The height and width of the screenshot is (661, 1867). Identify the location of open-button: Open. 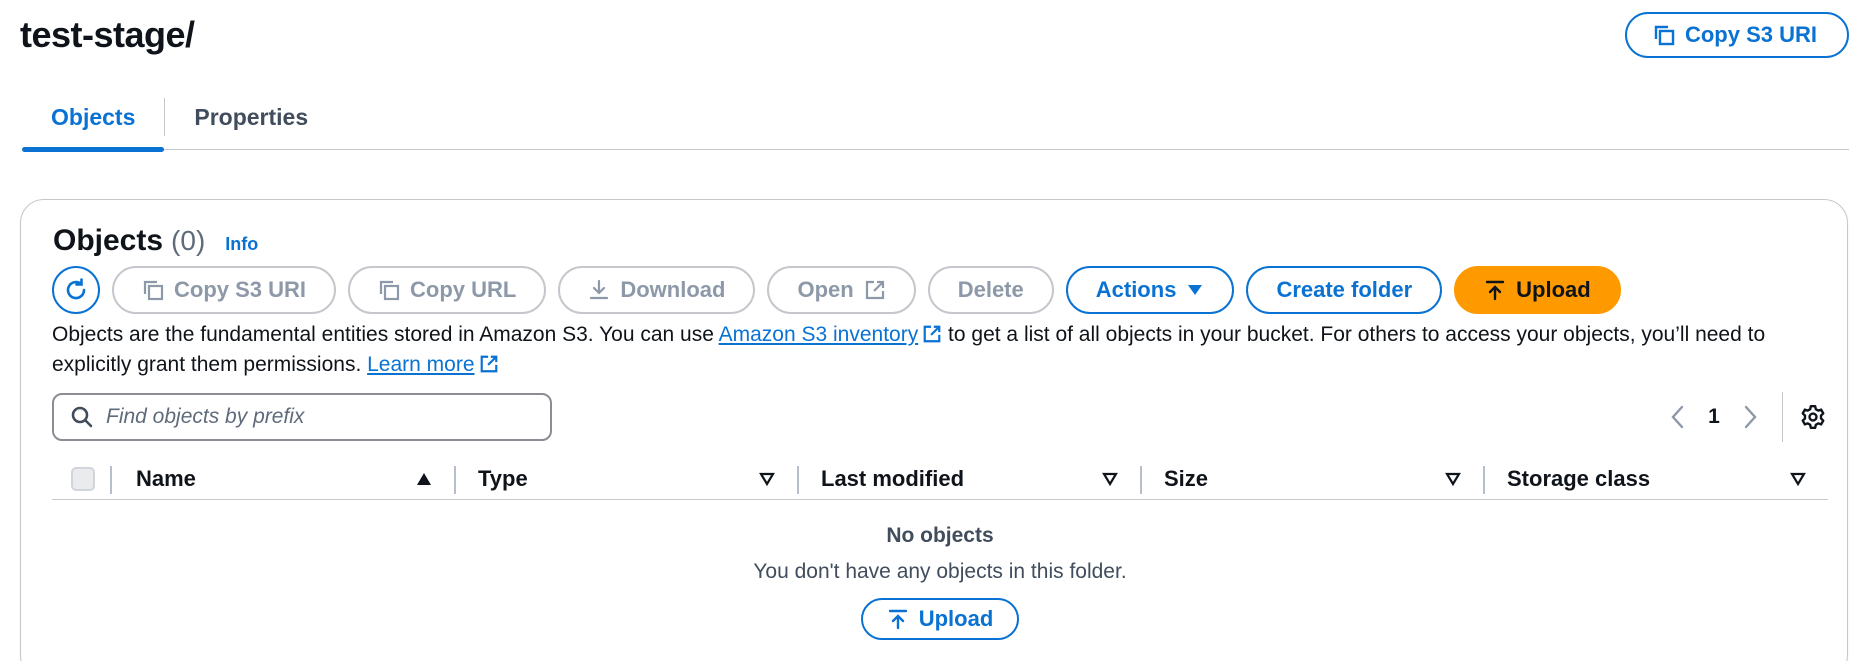
(841, 290).